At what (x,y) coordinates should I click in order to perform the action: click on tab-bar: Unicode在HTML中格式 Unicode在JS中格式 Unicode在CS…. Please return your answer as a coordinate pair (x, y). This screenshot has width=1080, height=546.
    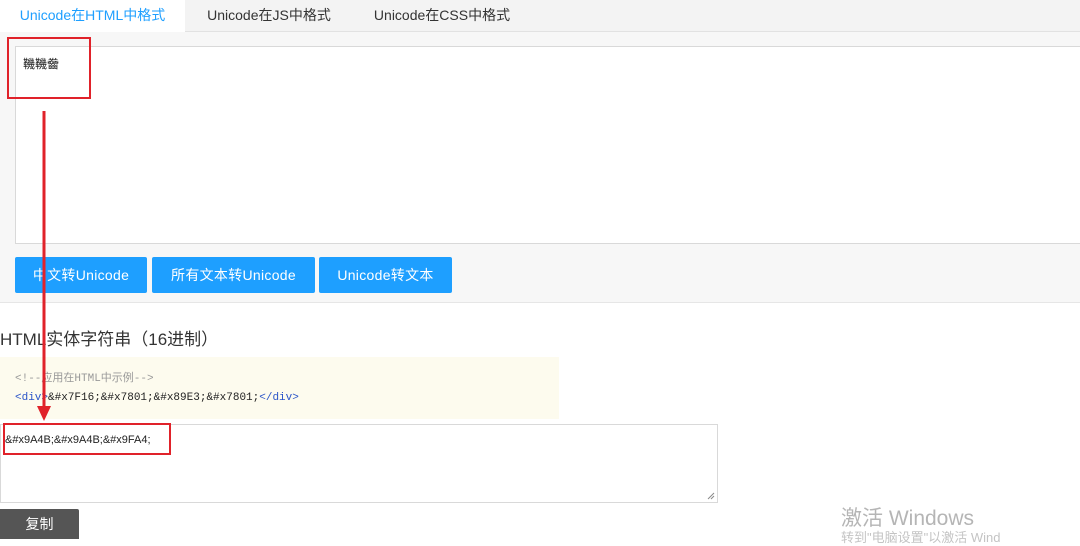
    Looking at the image, I should click on (540, 16).